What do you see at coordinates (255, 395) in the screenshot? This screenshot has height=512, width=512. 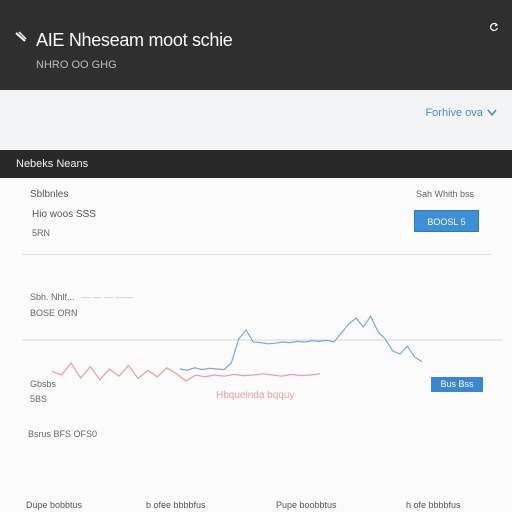 I see `chart-annotation: Hbqueinda bqquy` at bounding box center [255, 395].